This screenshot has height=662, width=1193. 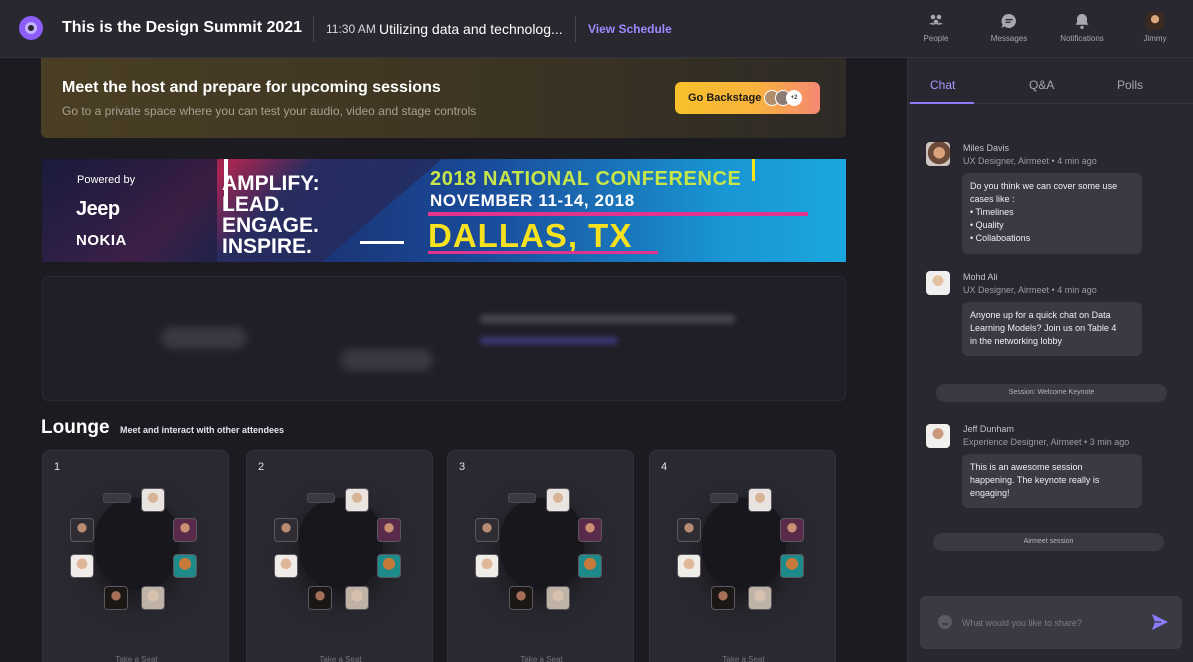 What do you see at coordinates (135, 556) in the screenshot?
I see `lounge-table-card: 1 Take a Seat` at bounding box center [135, 556].